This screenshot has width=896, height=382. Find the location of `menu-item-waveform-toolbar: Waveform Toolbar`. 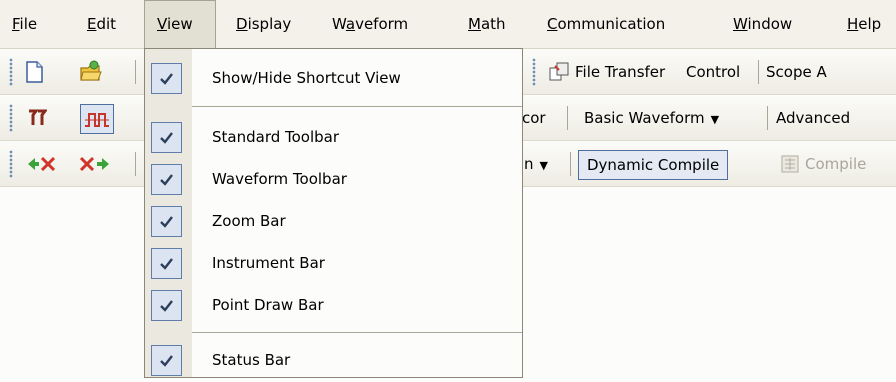

menu-item-waveform-toolbar: Waveform Toolbar is located at coordinates (333, 179).